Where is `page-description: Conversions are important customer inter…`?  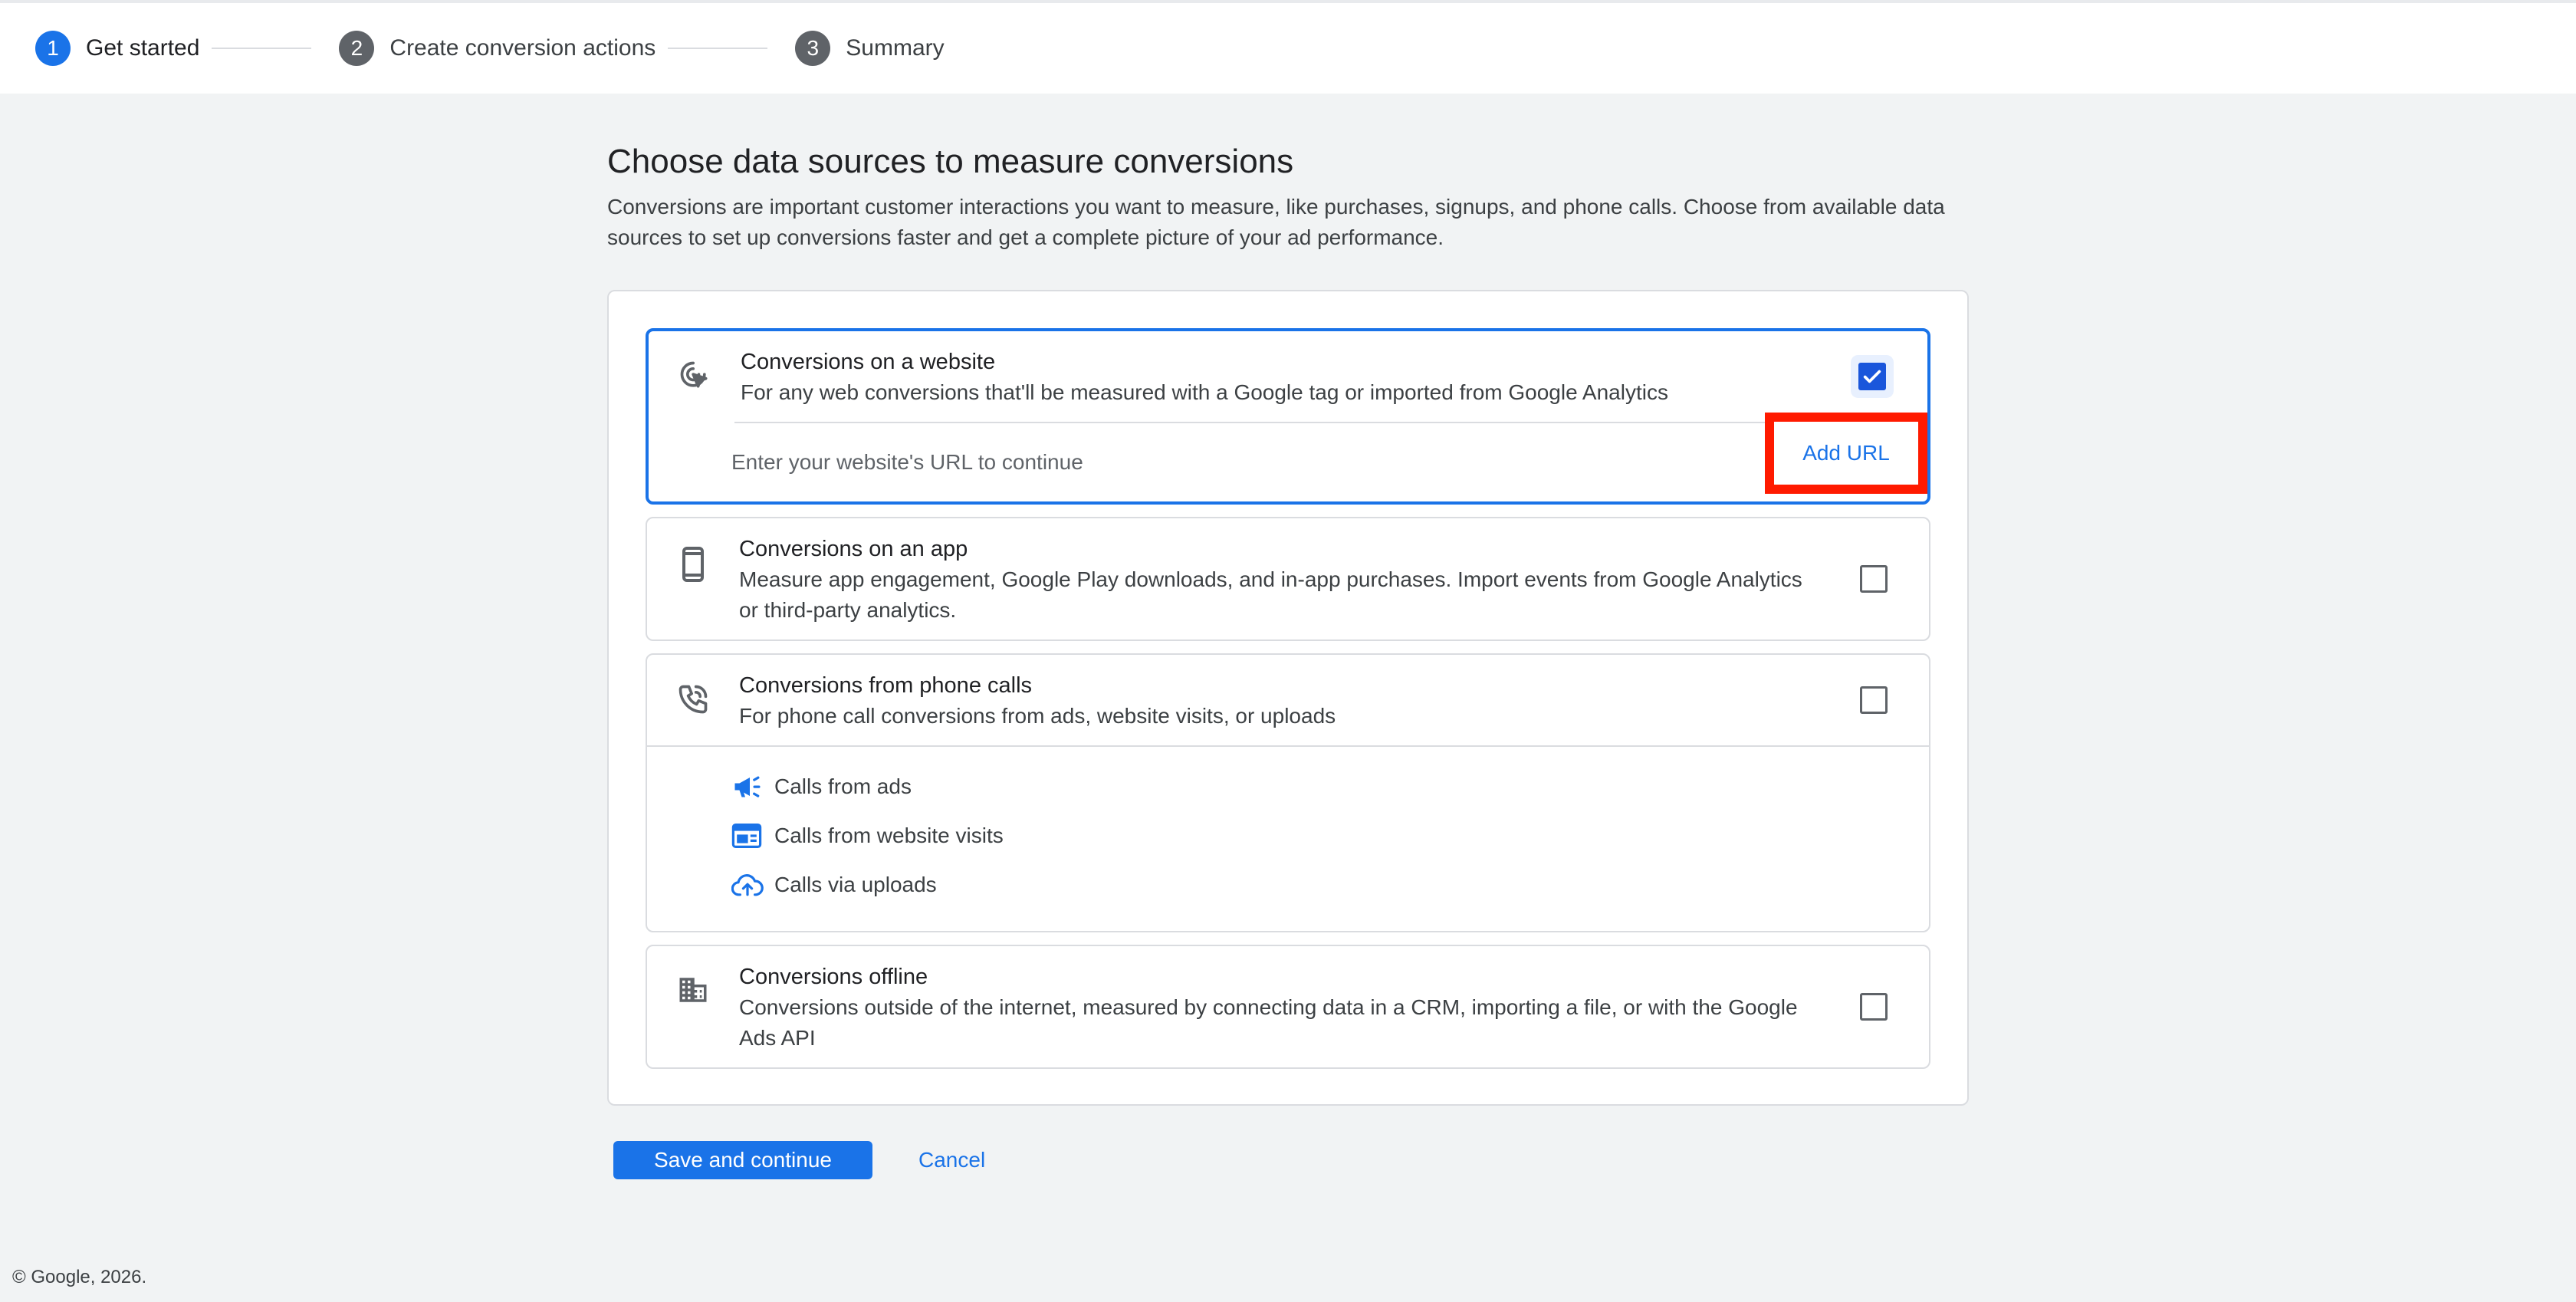 page-description: Conversions are important customer inter… is located at coordinates (1276, 222).